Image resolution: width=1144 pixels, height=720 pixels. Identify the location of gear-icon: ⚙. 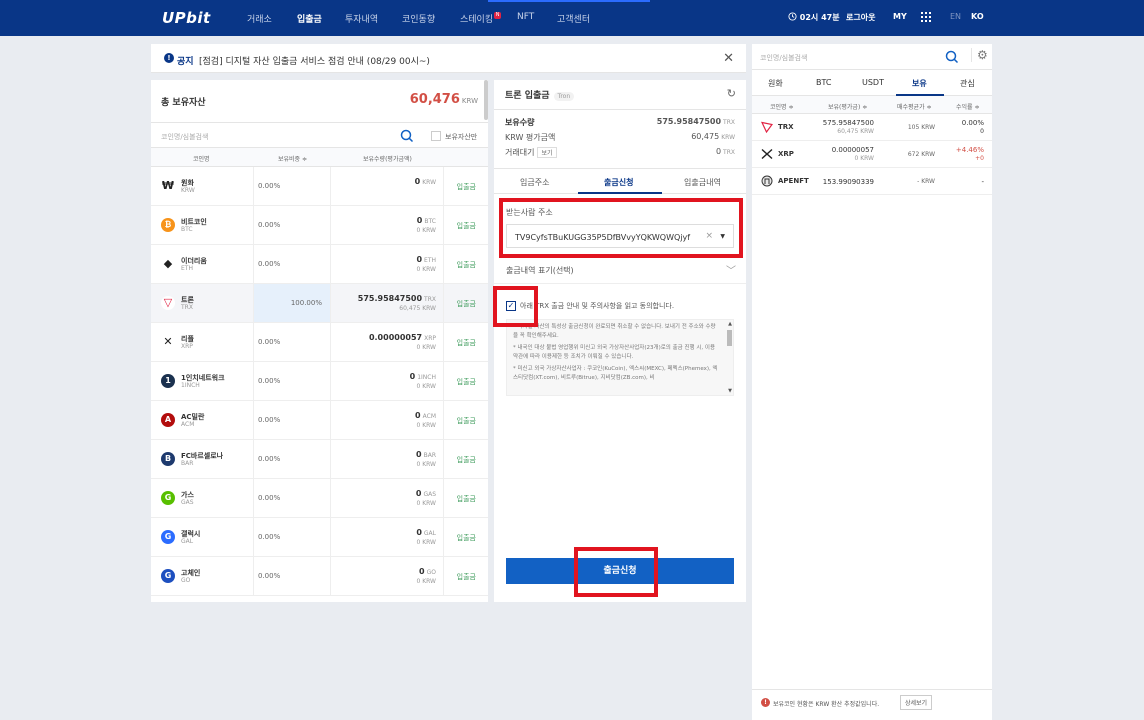
(979, 55).